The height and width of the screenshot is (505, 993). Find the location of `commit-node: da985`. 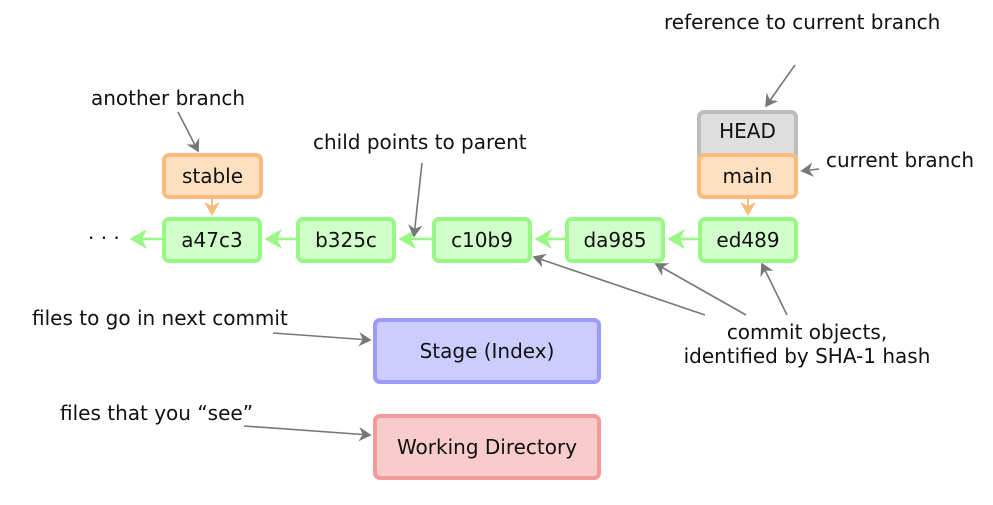

commit-node: da985 is located at coordinates (615, 240).